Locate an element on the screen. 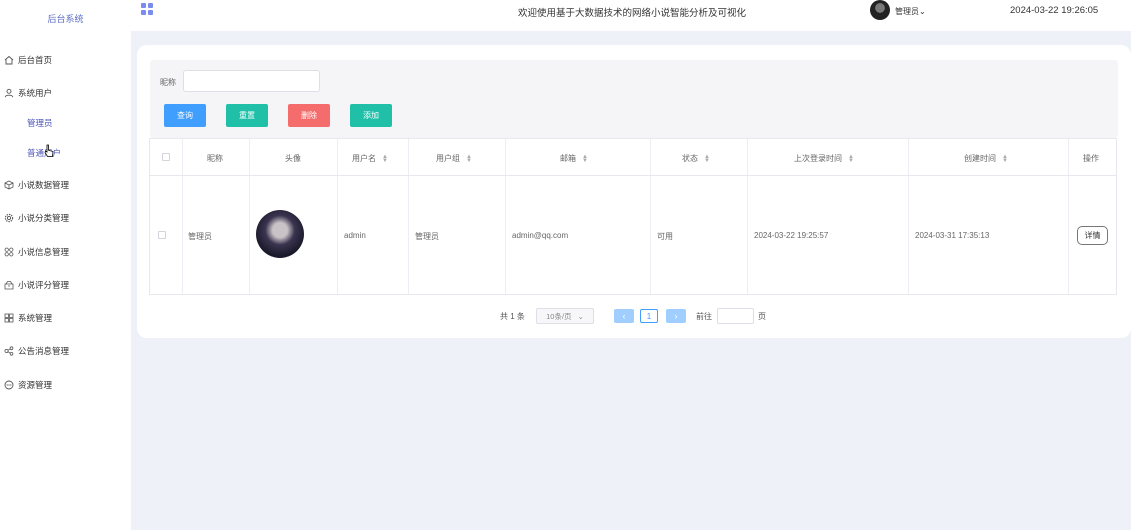  add-button: 添加 is located at coordinates (371, 115).